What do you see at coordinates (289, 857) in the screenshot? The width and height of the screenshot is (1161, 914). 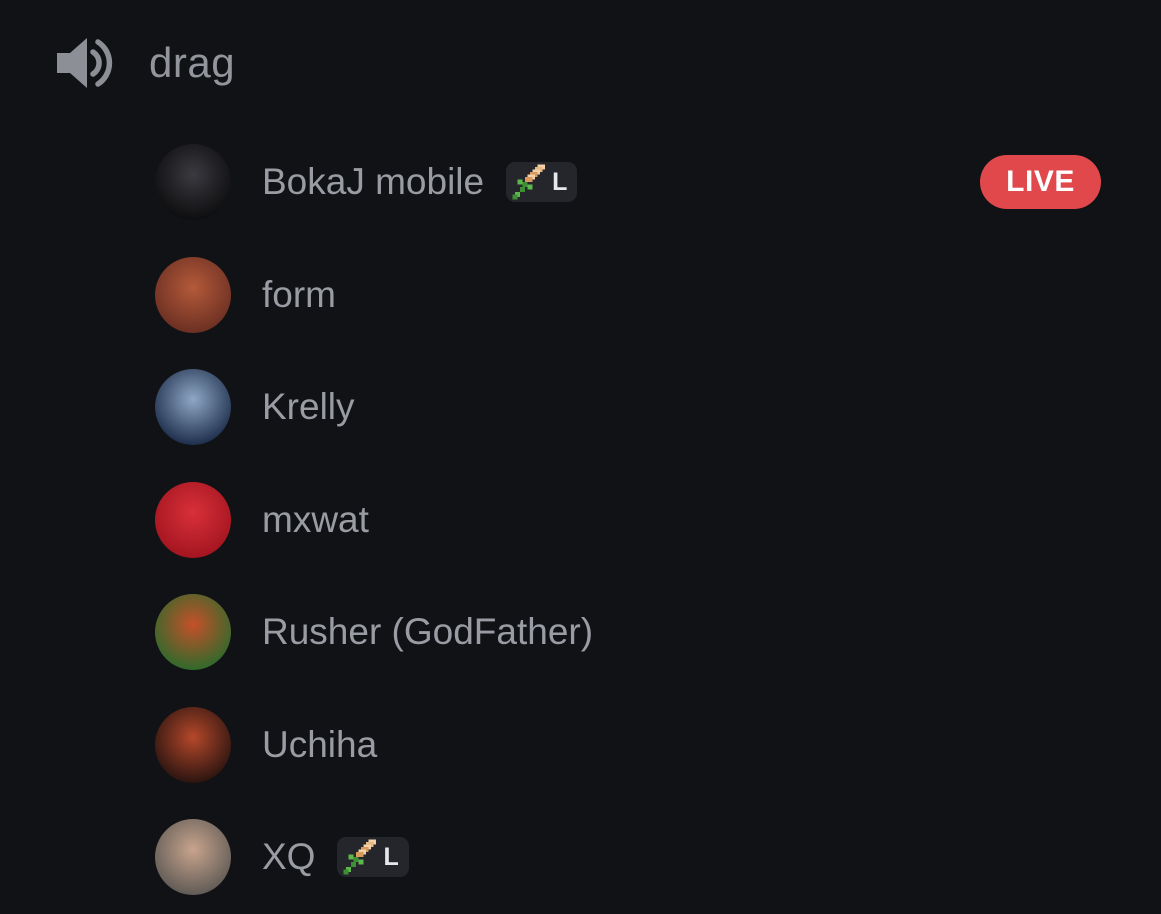 I see `member-name: XQ` at bounding box center [289, 857].